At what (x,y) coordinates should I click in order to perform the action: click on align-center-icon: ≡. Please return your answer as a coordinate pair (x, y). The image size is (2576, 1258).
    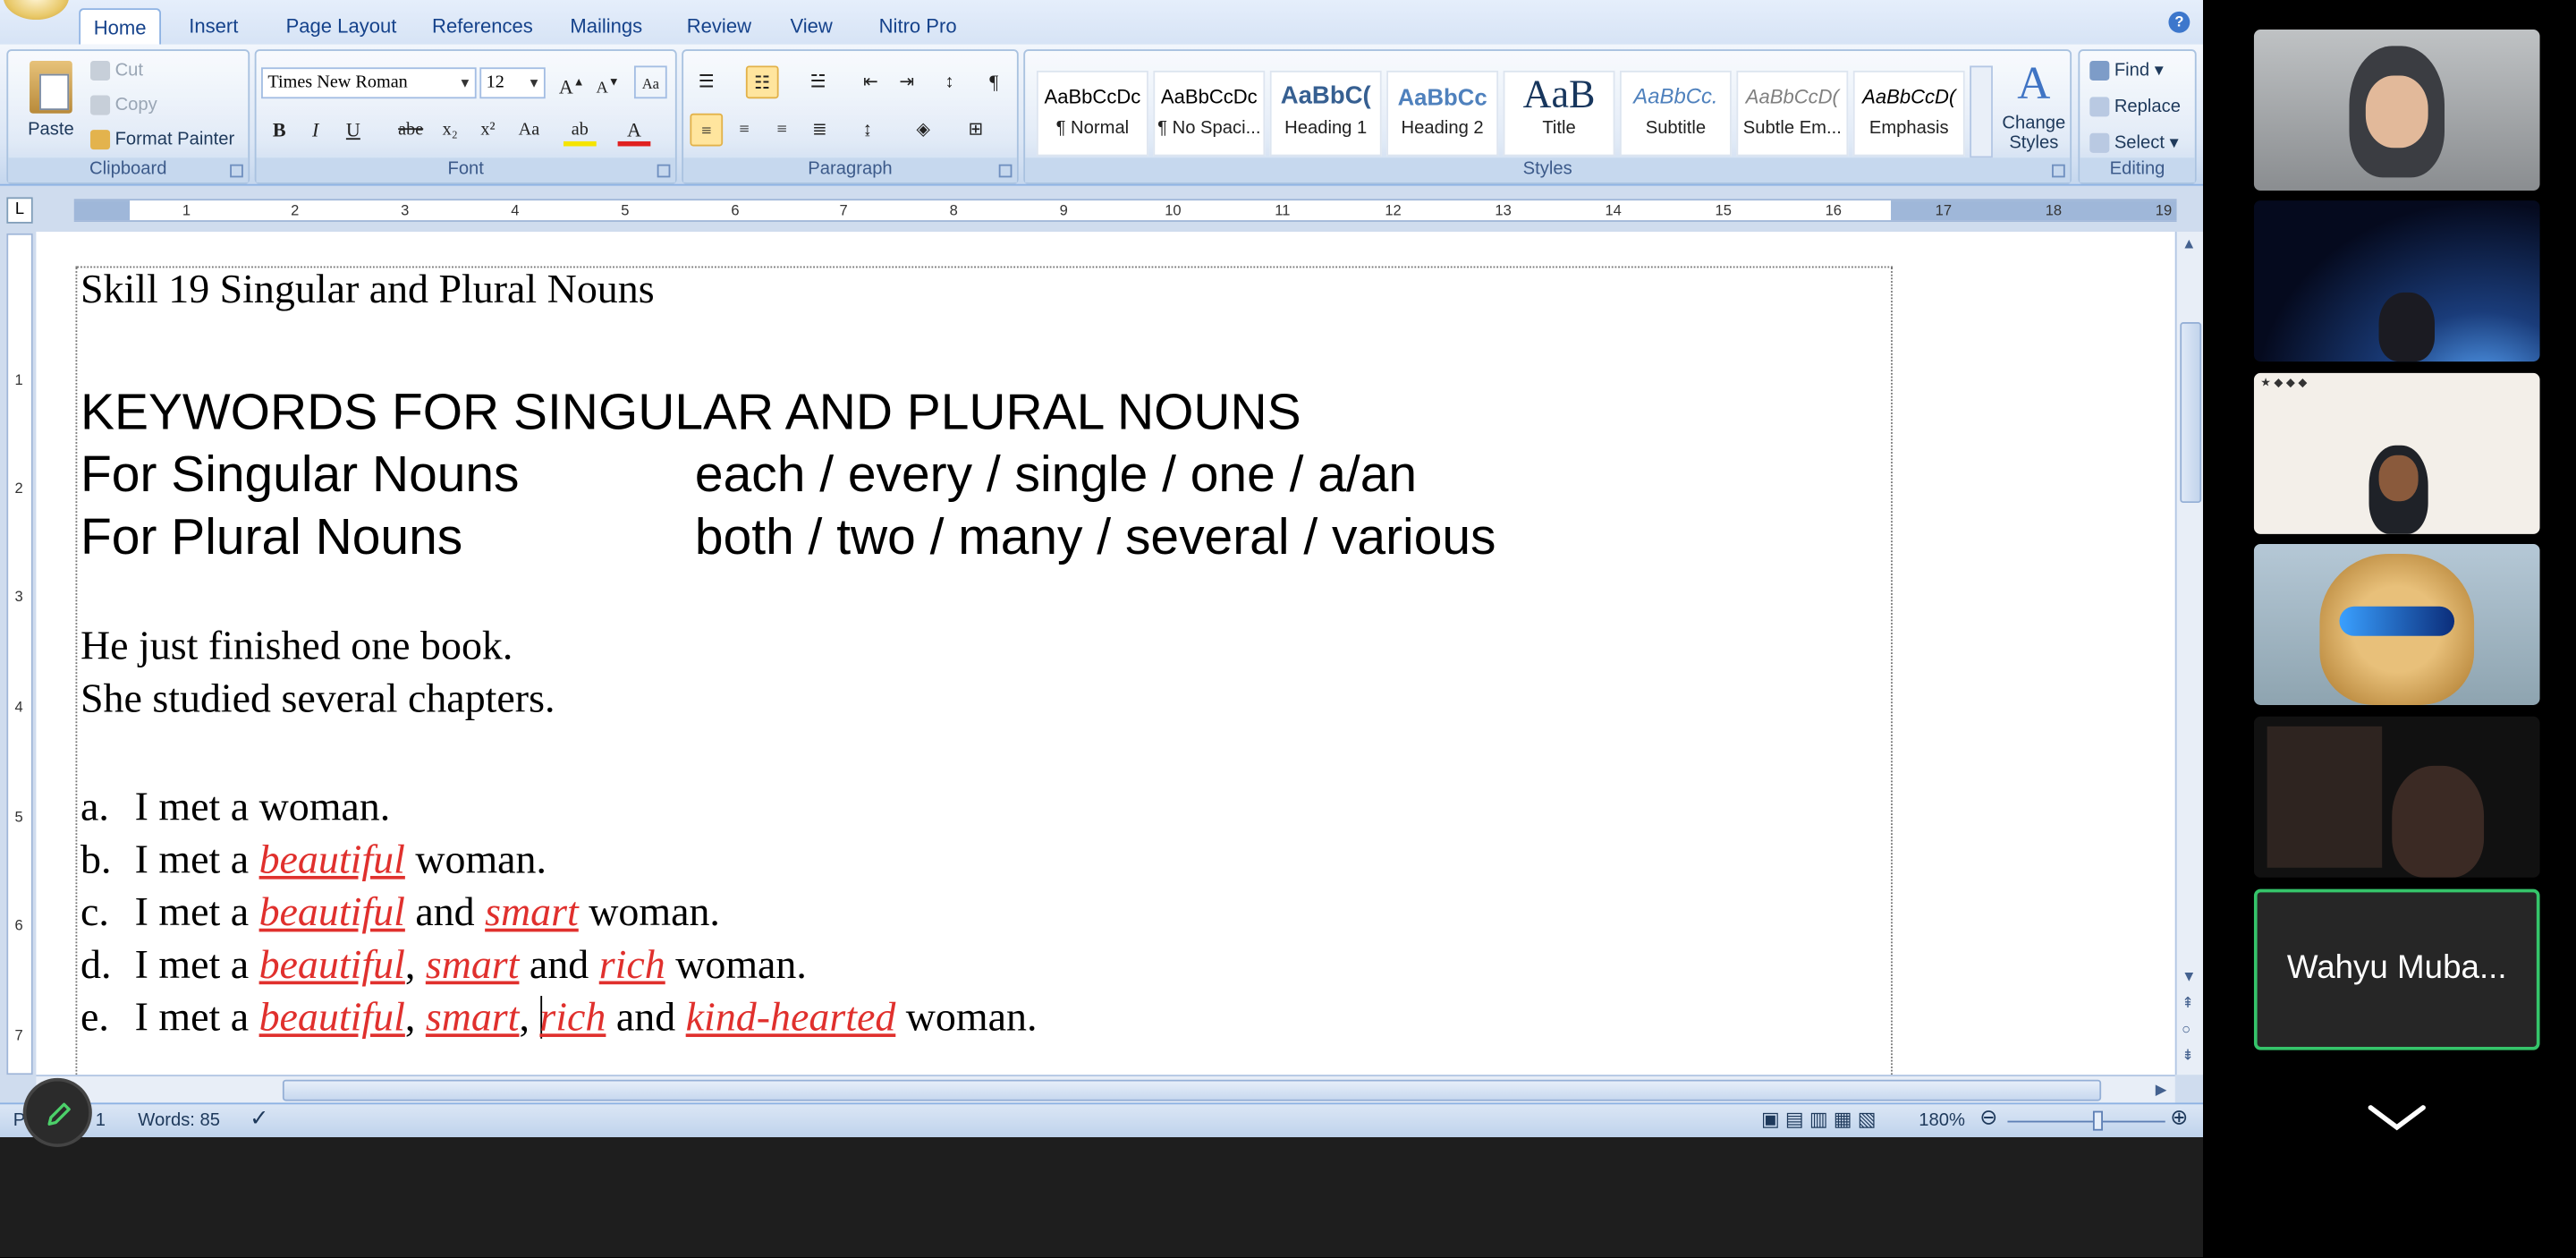
    Looking at the image, I should click on (744, 130).